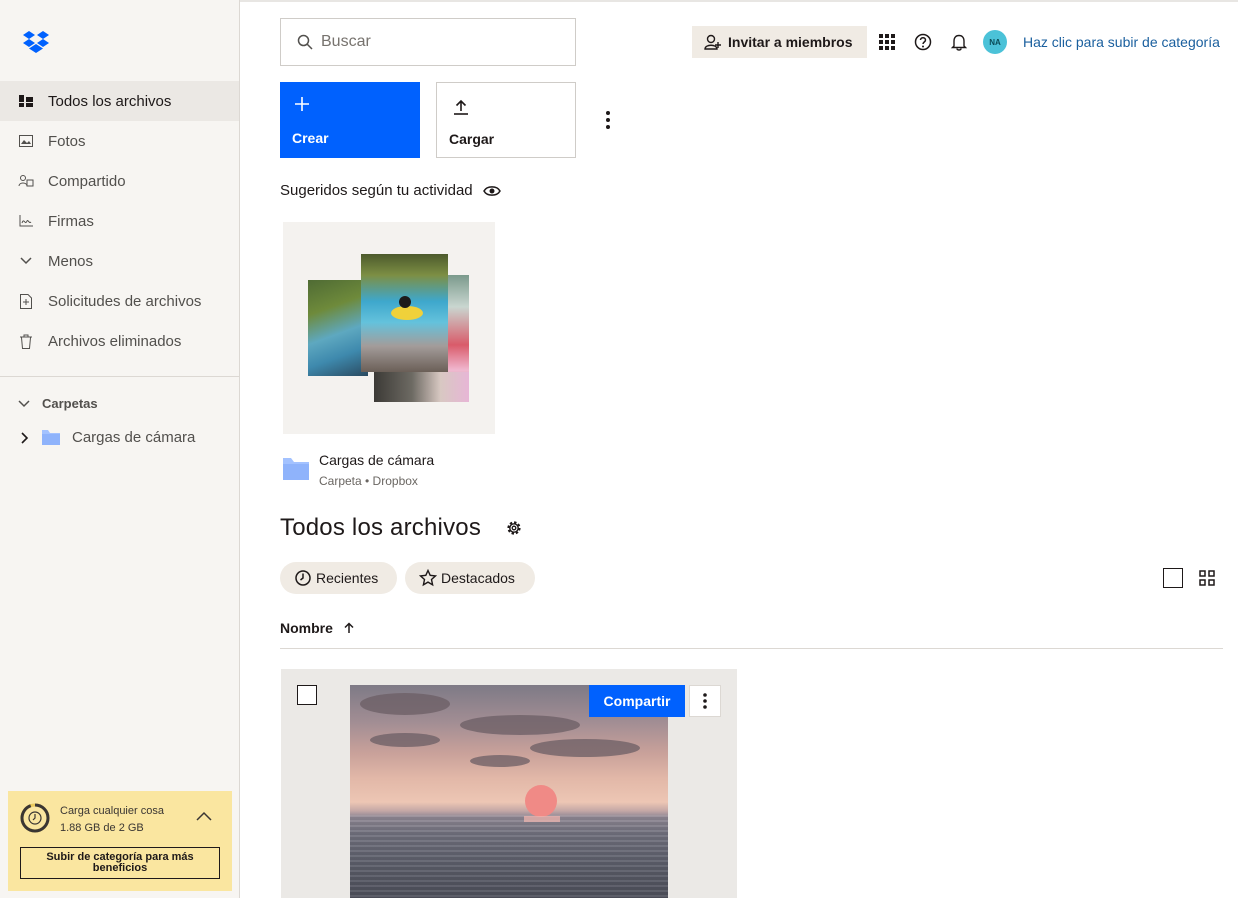 The width and height of the screenshot is (1238, 898). I want to click on chevron-up-icon, so click(204, 816).